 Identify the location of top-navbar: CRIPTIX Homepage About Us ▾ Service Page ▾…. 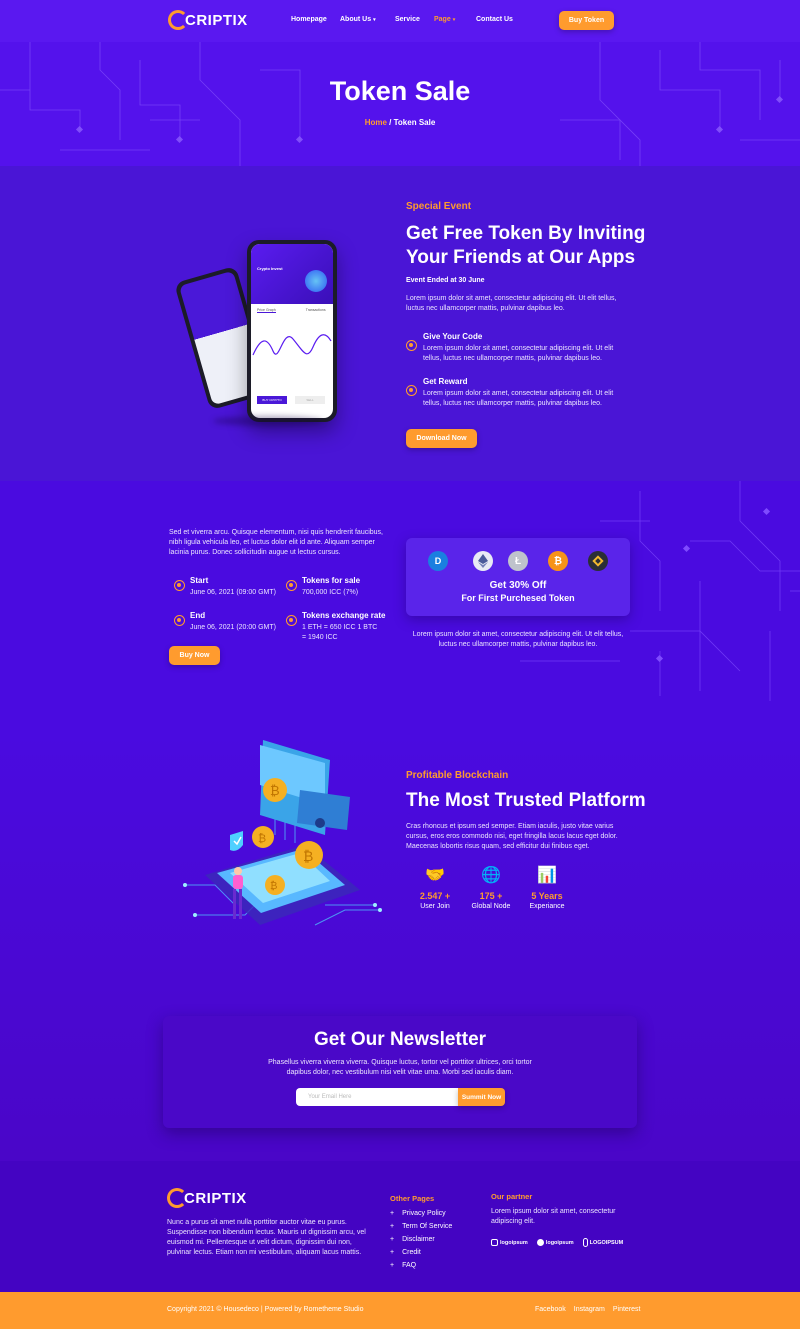
(400, 21).